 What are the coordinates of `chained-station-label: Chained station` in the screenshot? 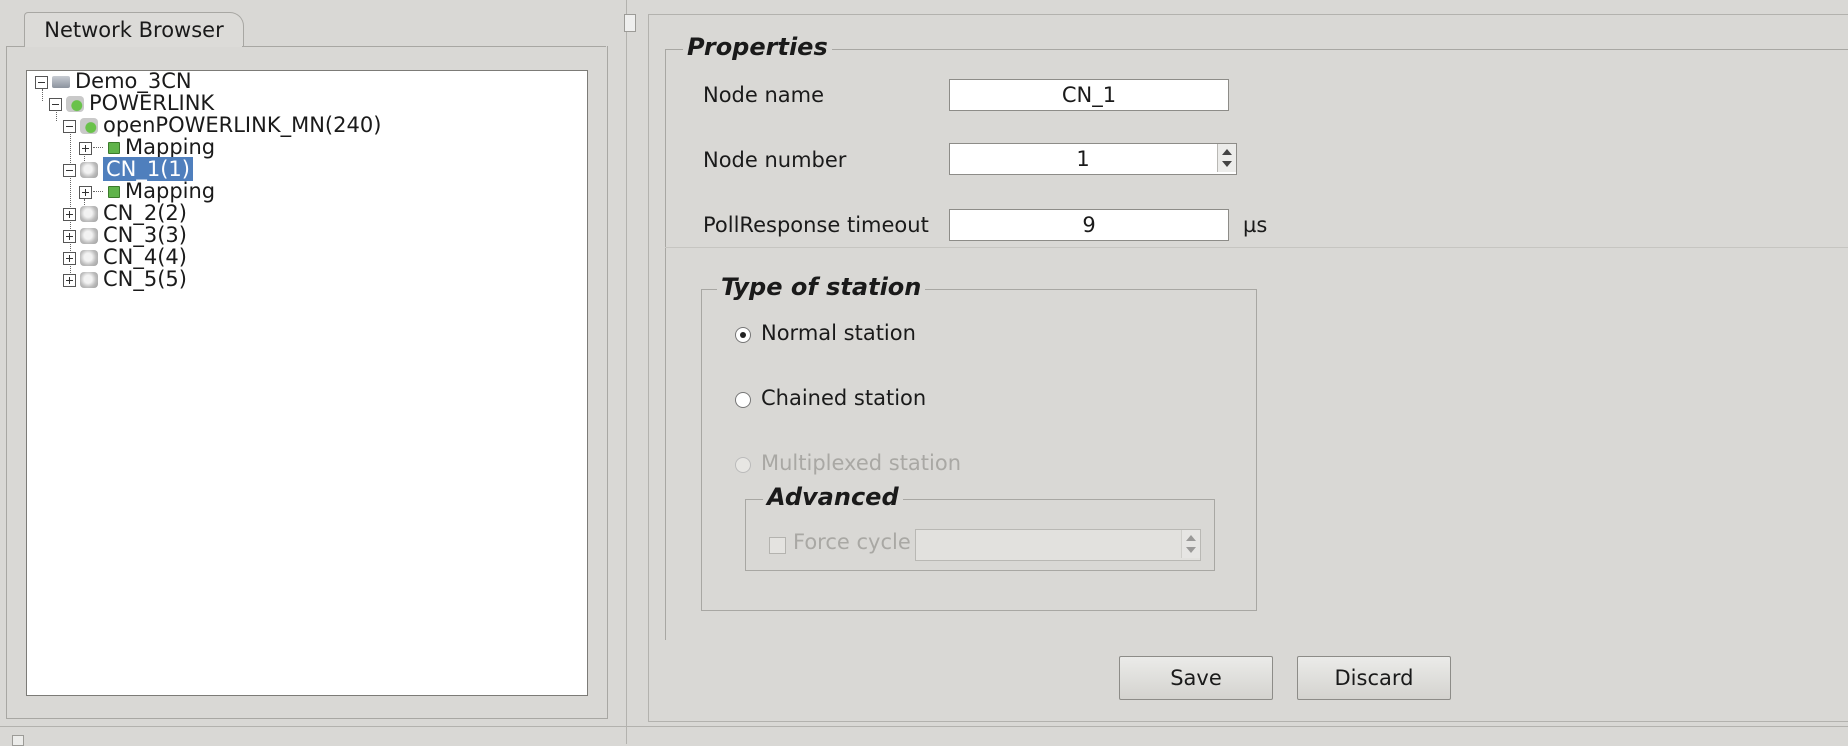 It's located at (843, 398).